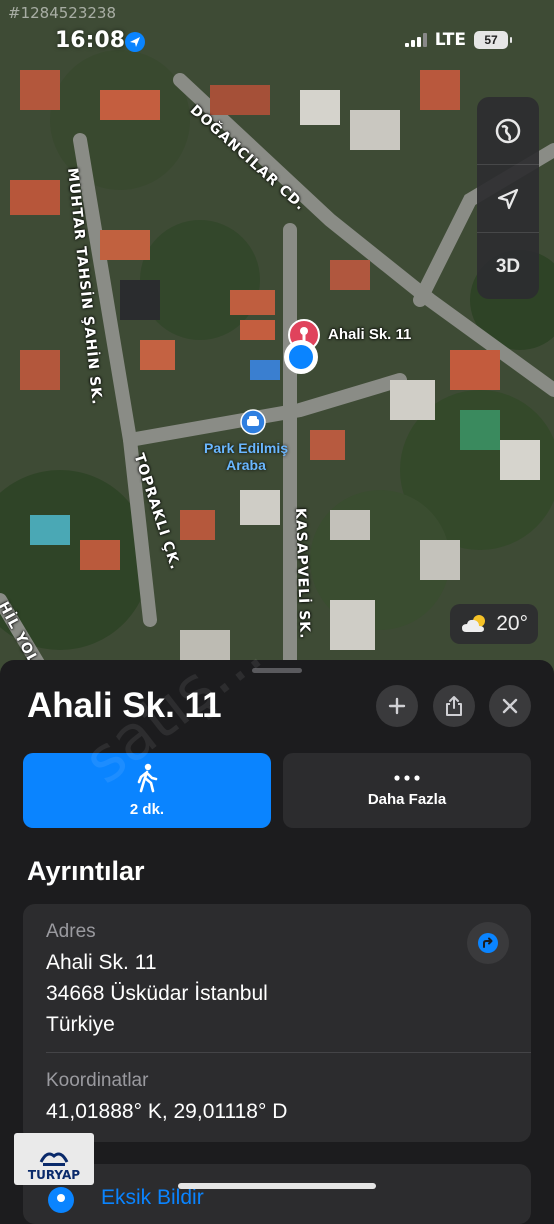 The width and height of the screenshot is (554, 1224). I want to click on battery-indicator: 57, so click(493, 40).